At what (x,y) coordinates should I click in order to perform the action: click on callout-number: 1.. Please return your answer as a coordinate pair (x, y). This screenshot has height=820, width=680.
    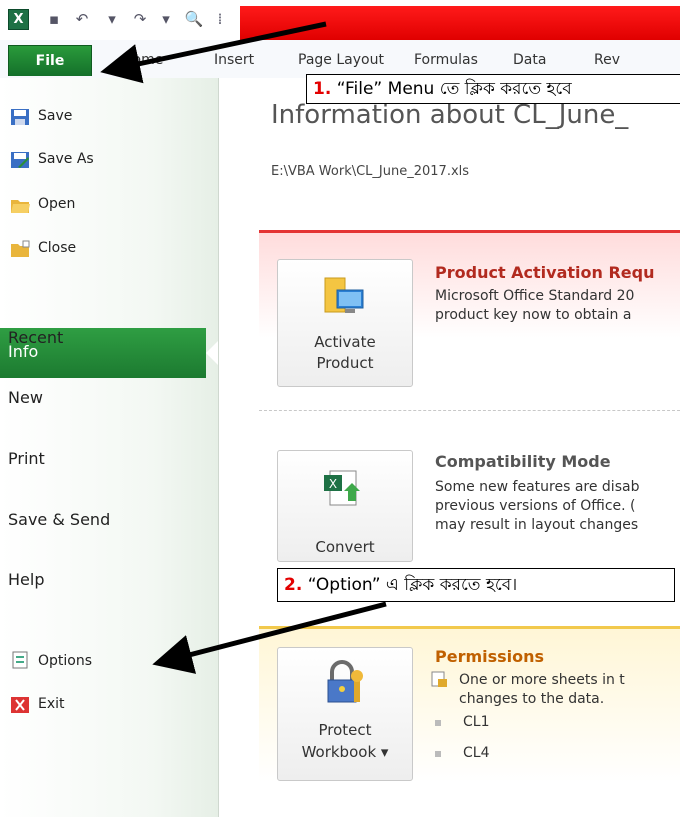
    Looking at the image, I should click on (322, 89).